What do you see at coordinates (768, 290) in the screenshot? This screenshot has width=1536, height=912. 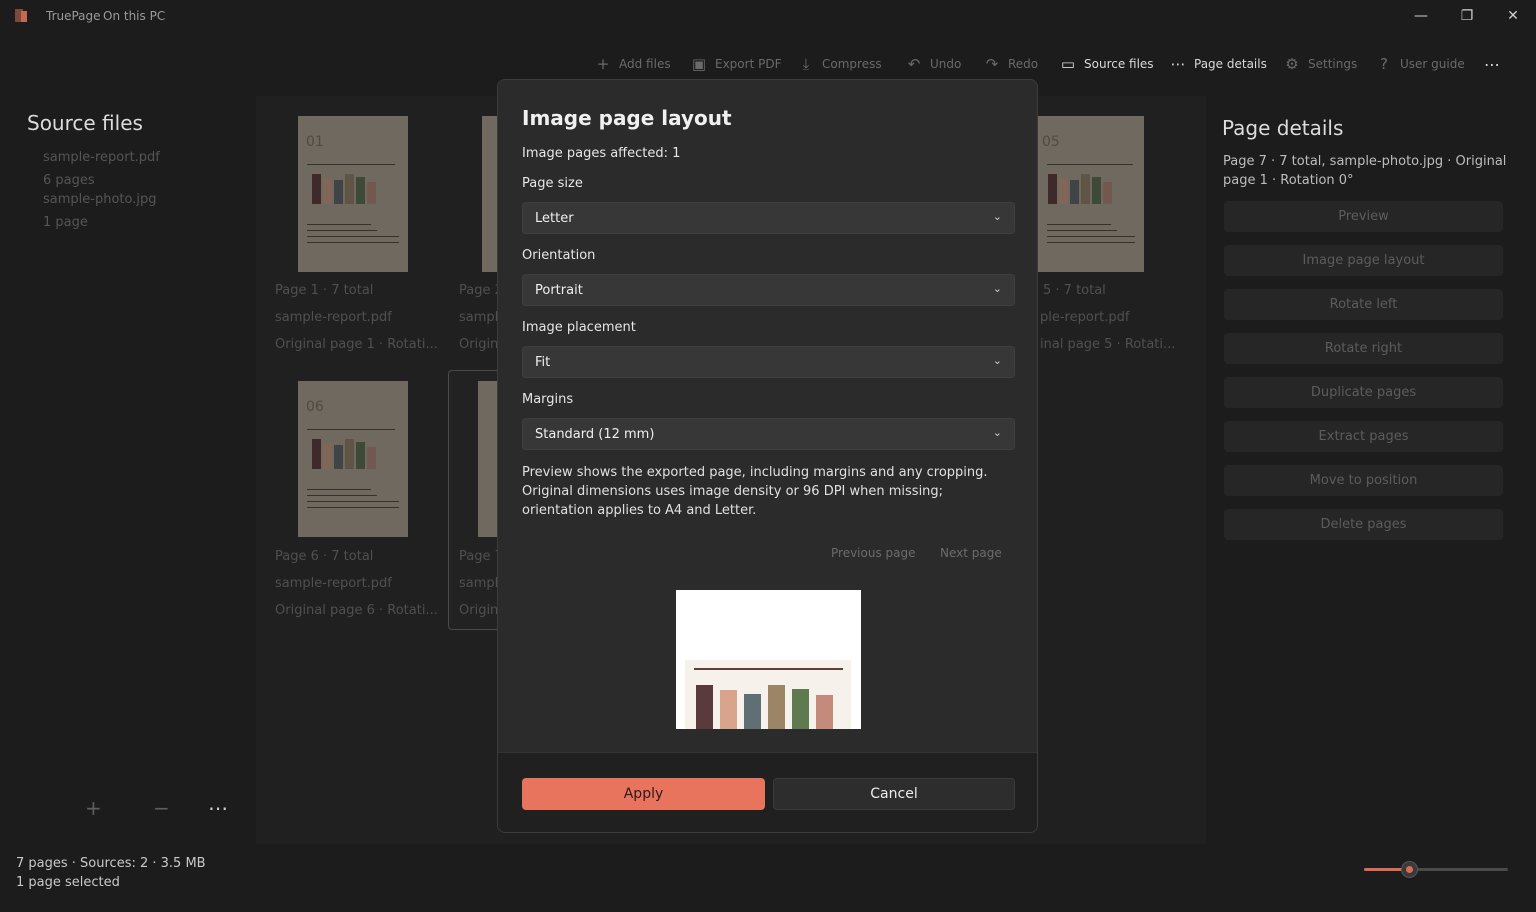 I see `orientation-select: Portrait ⌄` at bounding box center [768, 290].